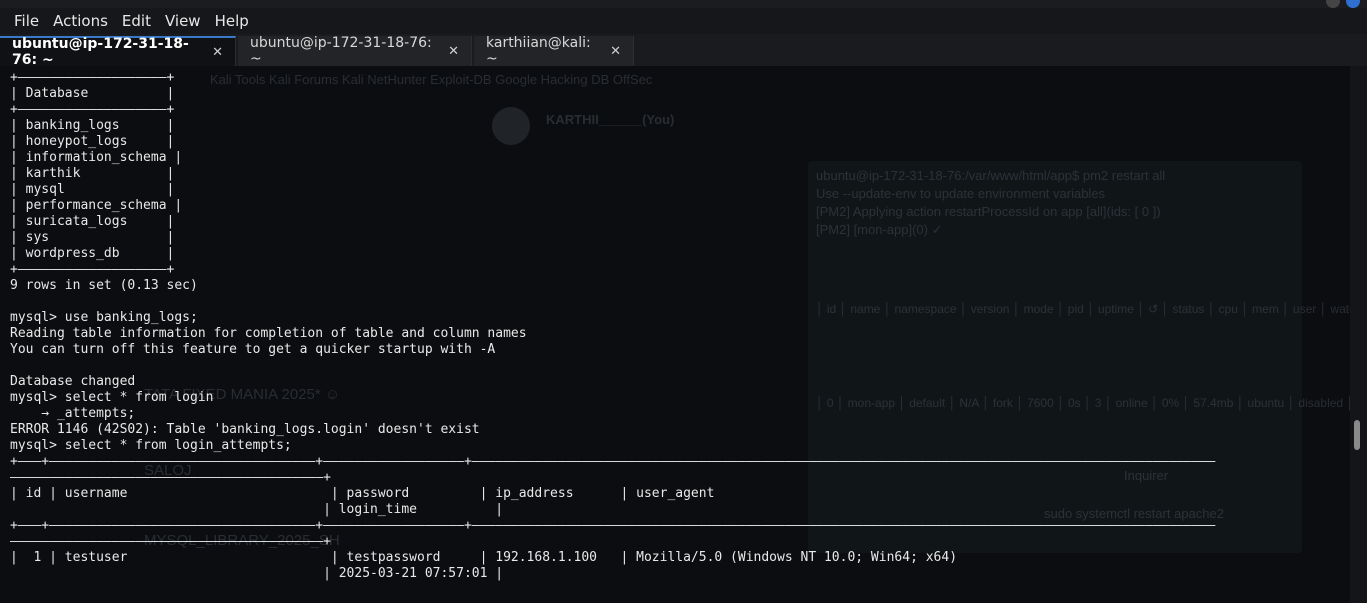 Image resolution: width=1367 pixels, height=603 pixels. Describe the element at coordinates (92, 237) in the screenshot. I see `terminal-line: | sys |` at that location.